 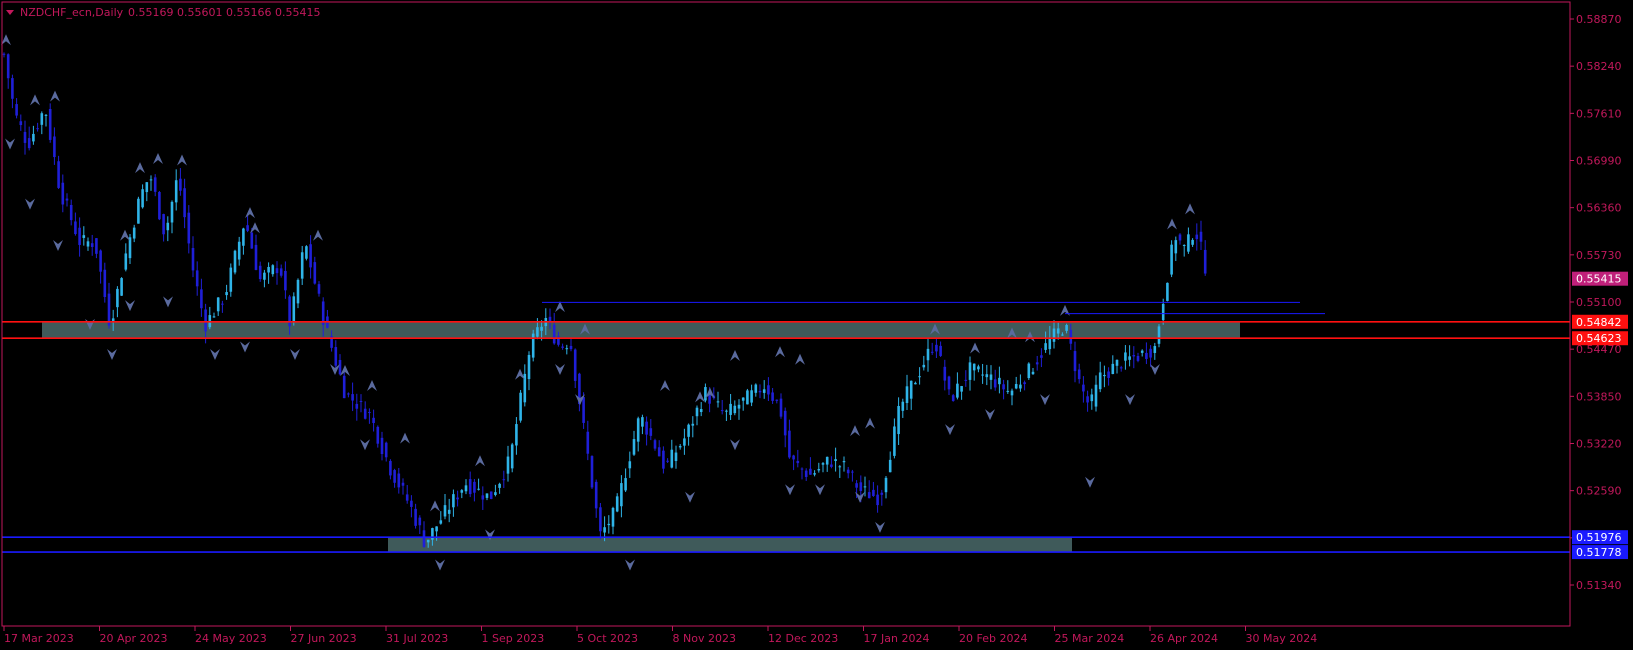 What do you see at coordinates (1599, 338) in the screenshot?
I see `resistance-bottom-tag-text: 0.54623` at bounding box center [1599, 338].